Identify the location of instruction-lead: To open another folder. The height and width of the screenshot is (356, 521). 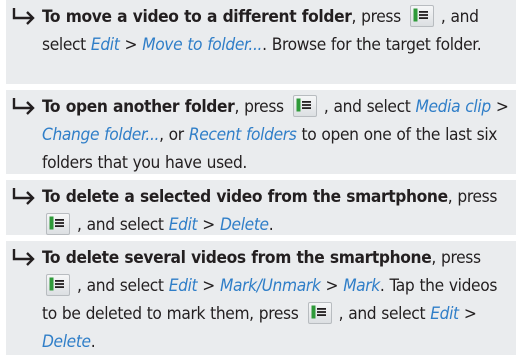
(138, 107).